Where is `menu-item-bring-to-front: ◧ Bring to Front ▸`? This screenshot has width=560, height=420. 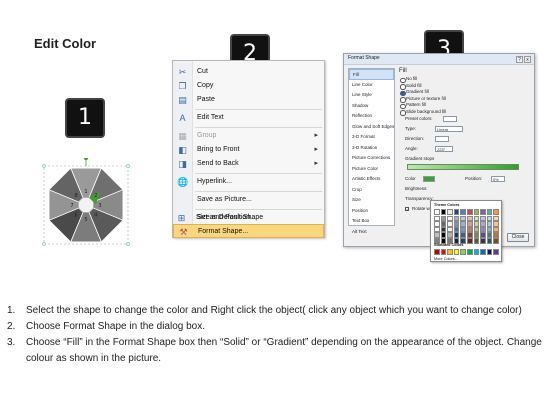
menu-item-bring-to-front: ◧ Bring to Front ▸ is located at coordinates (248, 150).